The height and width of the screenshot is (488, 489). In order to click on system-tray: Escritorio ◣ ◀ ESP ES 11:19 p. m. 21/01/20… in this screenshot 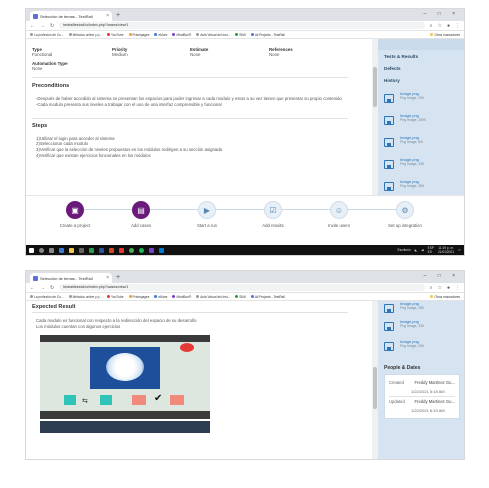, I will do `click(429, 250)`.